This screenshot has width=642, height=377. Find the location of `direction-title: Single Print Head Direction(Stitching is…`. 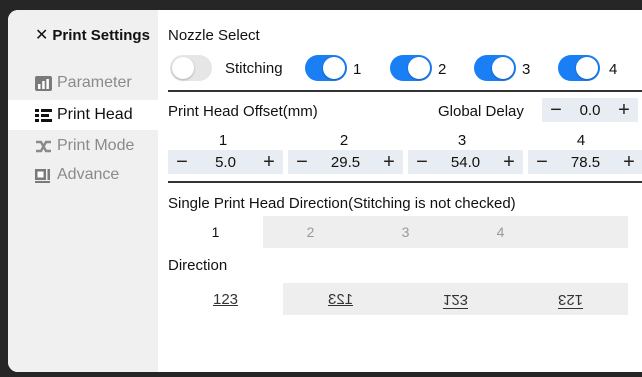

direction-title: Single Print Head Direction(Stitching is… is located at coordinates (342, 203).